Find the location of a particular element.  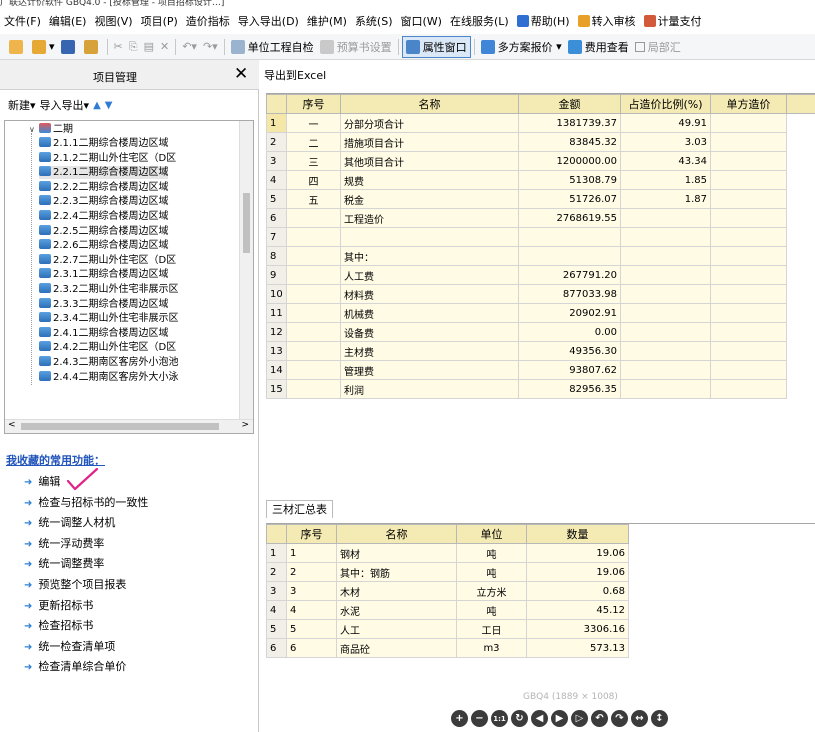

multi-quote-button: 多方案报价 ▾ is located at coordinates (521, 47).